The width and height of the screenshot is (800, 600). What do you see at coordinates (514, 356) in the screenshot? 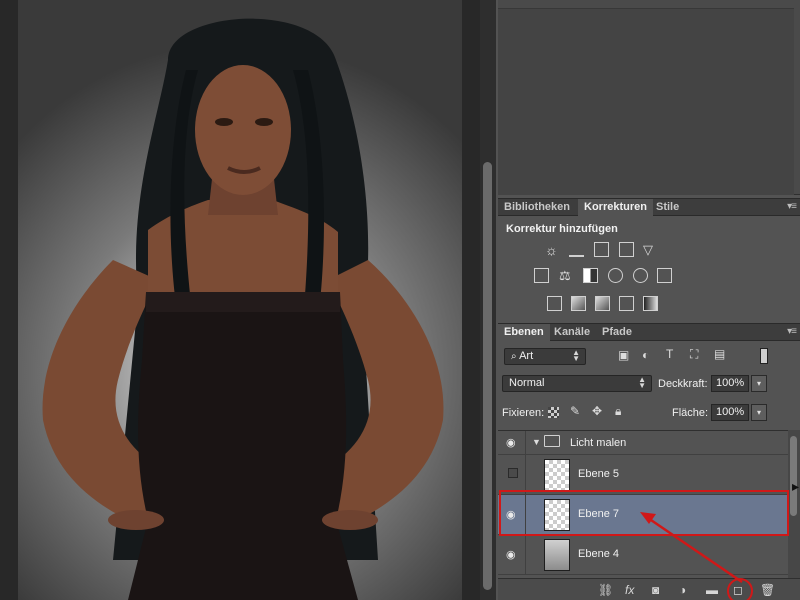
I see `search-icon: ⌕` at bounding box center [514, 356].